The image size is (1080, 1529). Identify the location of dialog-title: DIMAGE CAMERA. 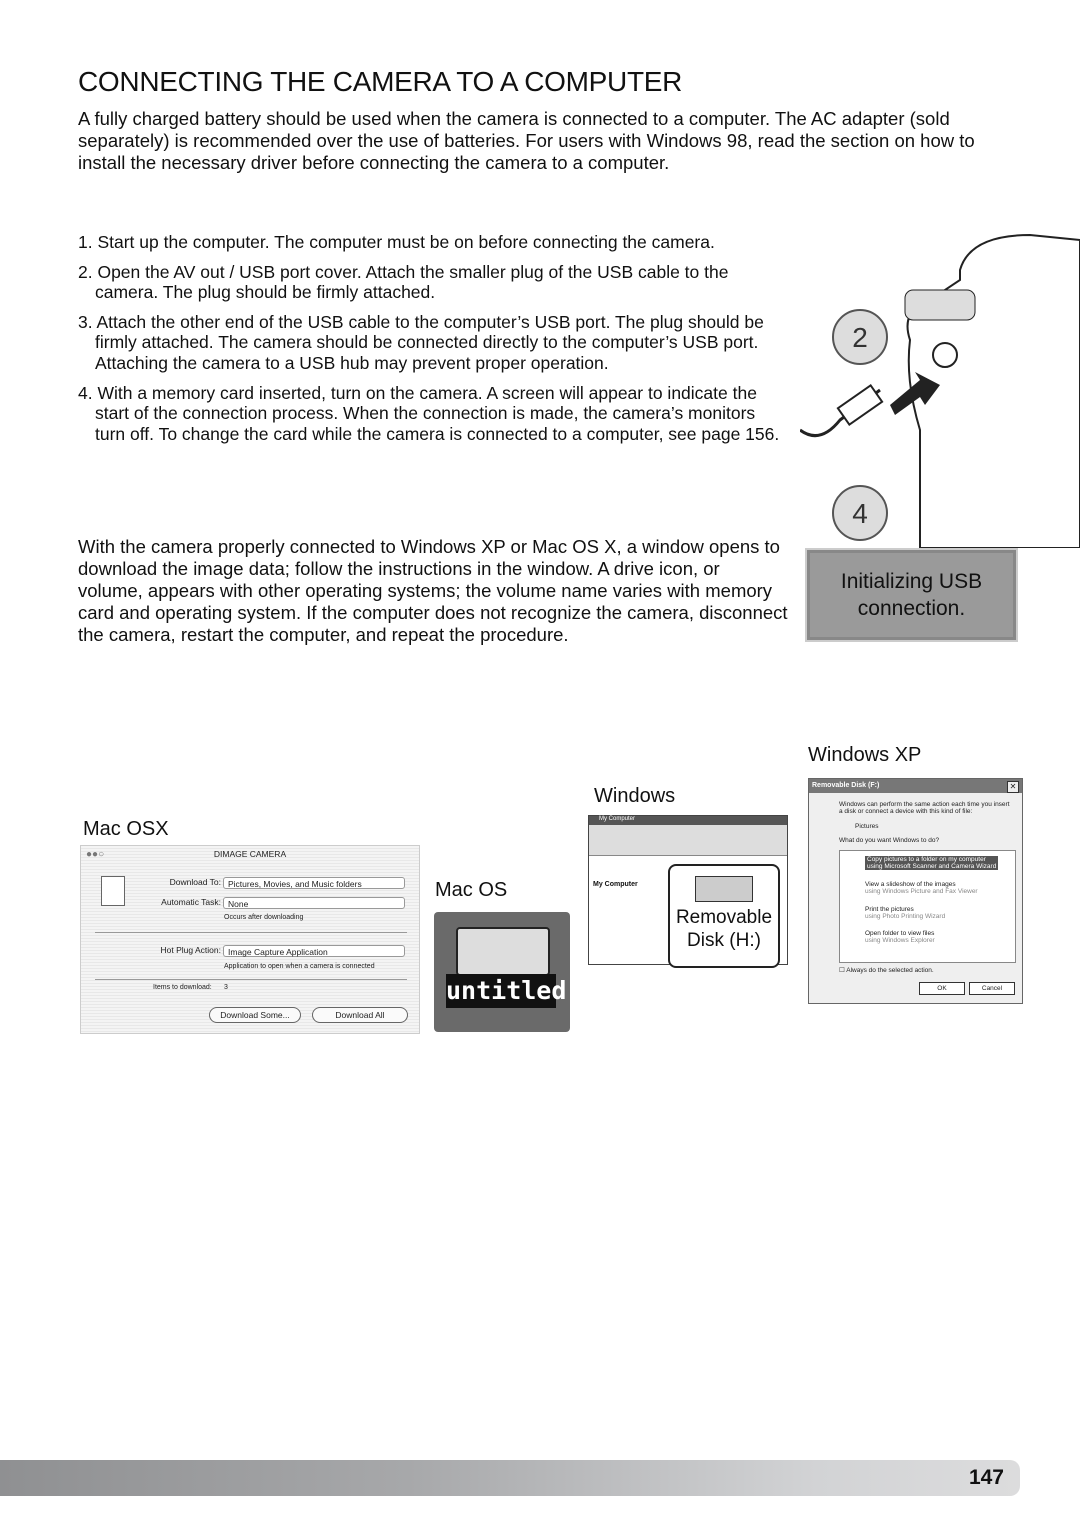
(250, 854).